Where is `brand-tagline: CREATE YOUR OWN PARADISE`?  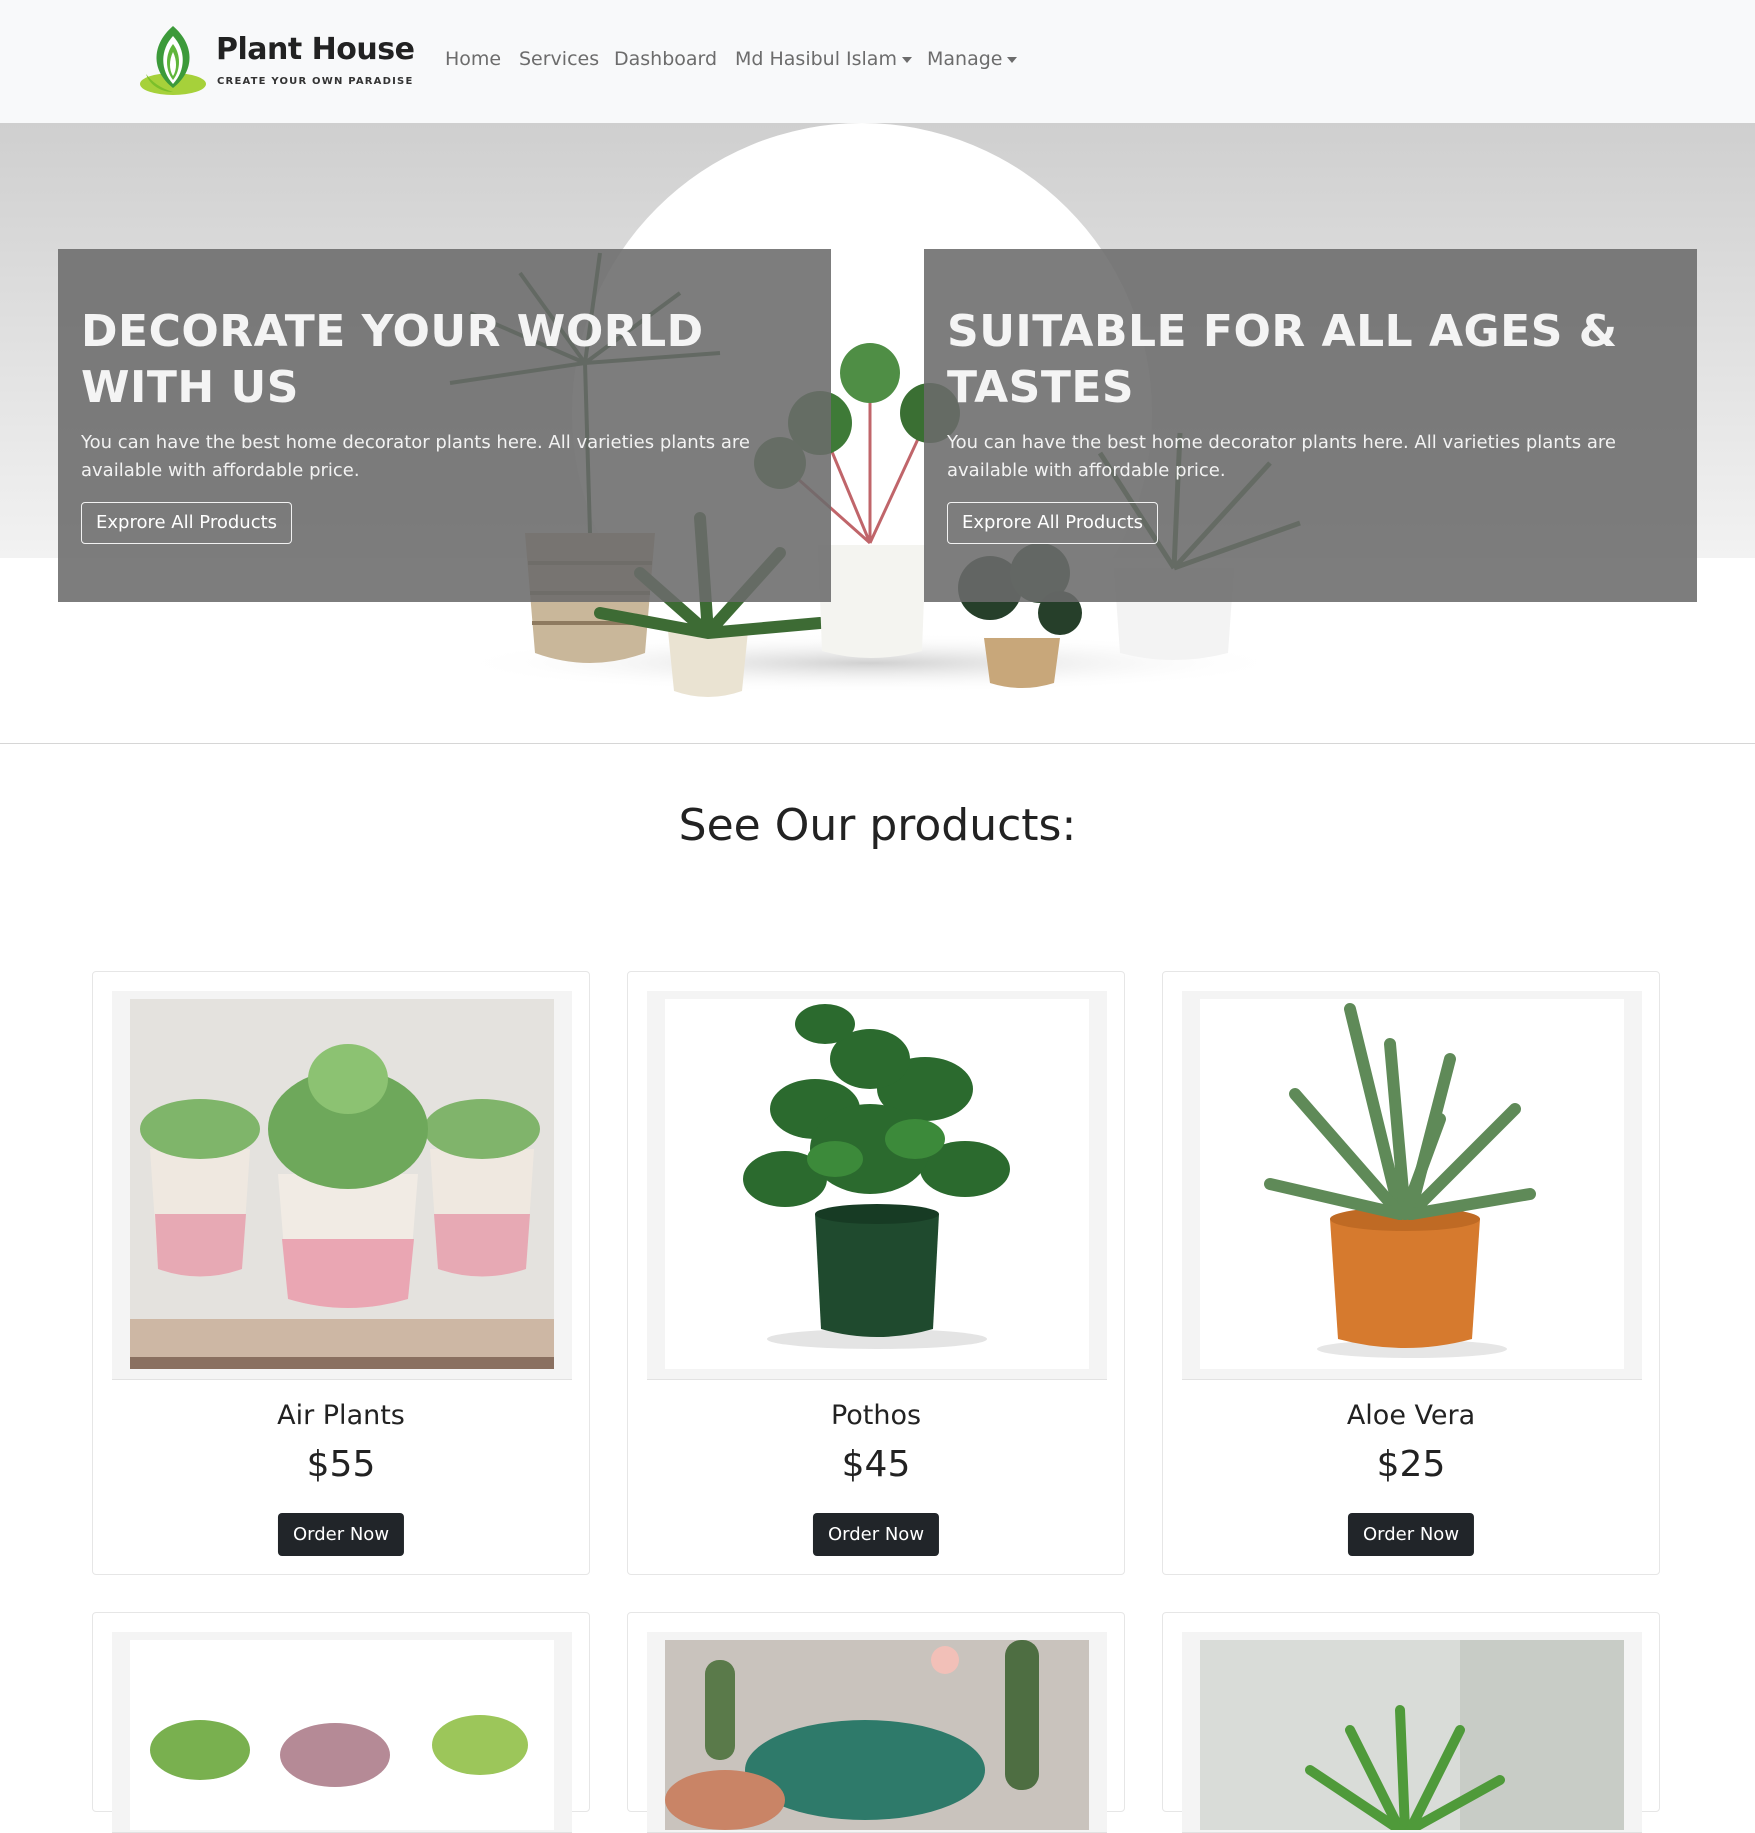
brand-tagline: CREATE YOUR OWN PARADISE is located at coordinates (315, 81).